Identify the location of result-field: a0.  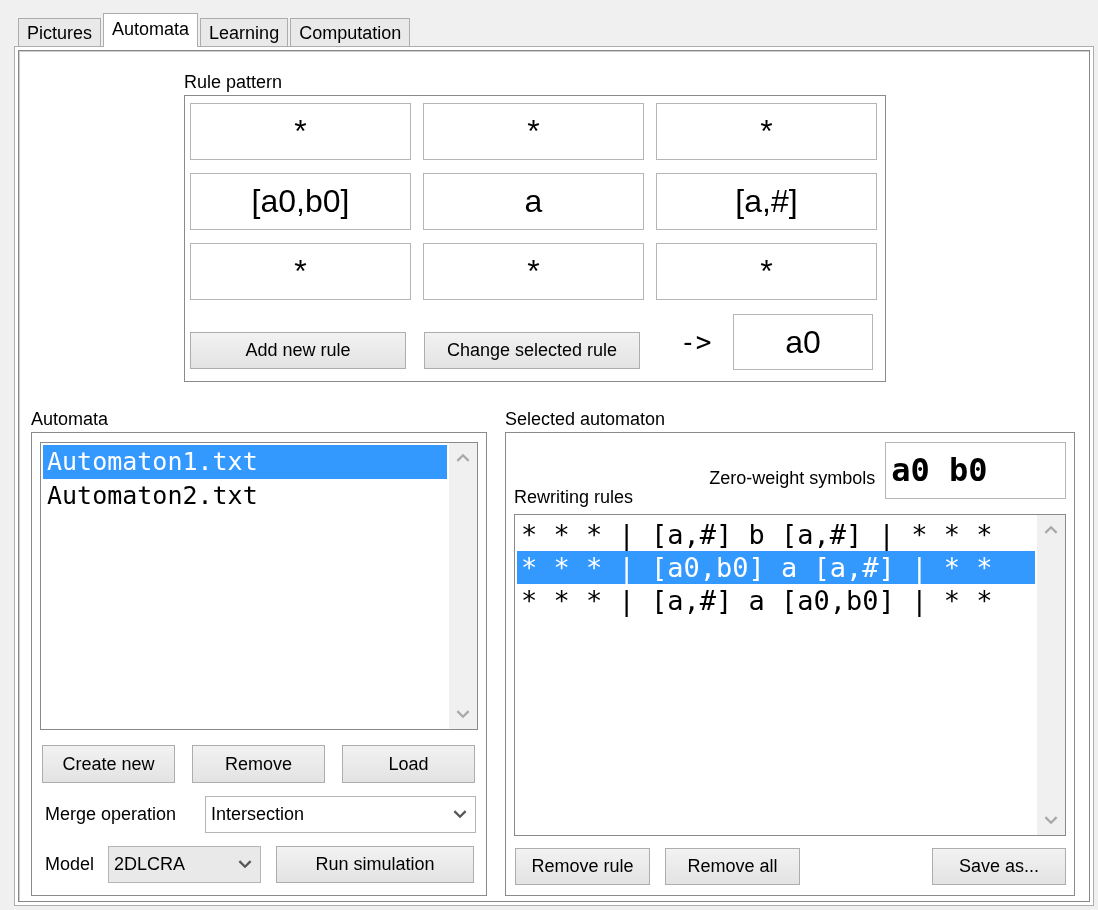
(803, 342).